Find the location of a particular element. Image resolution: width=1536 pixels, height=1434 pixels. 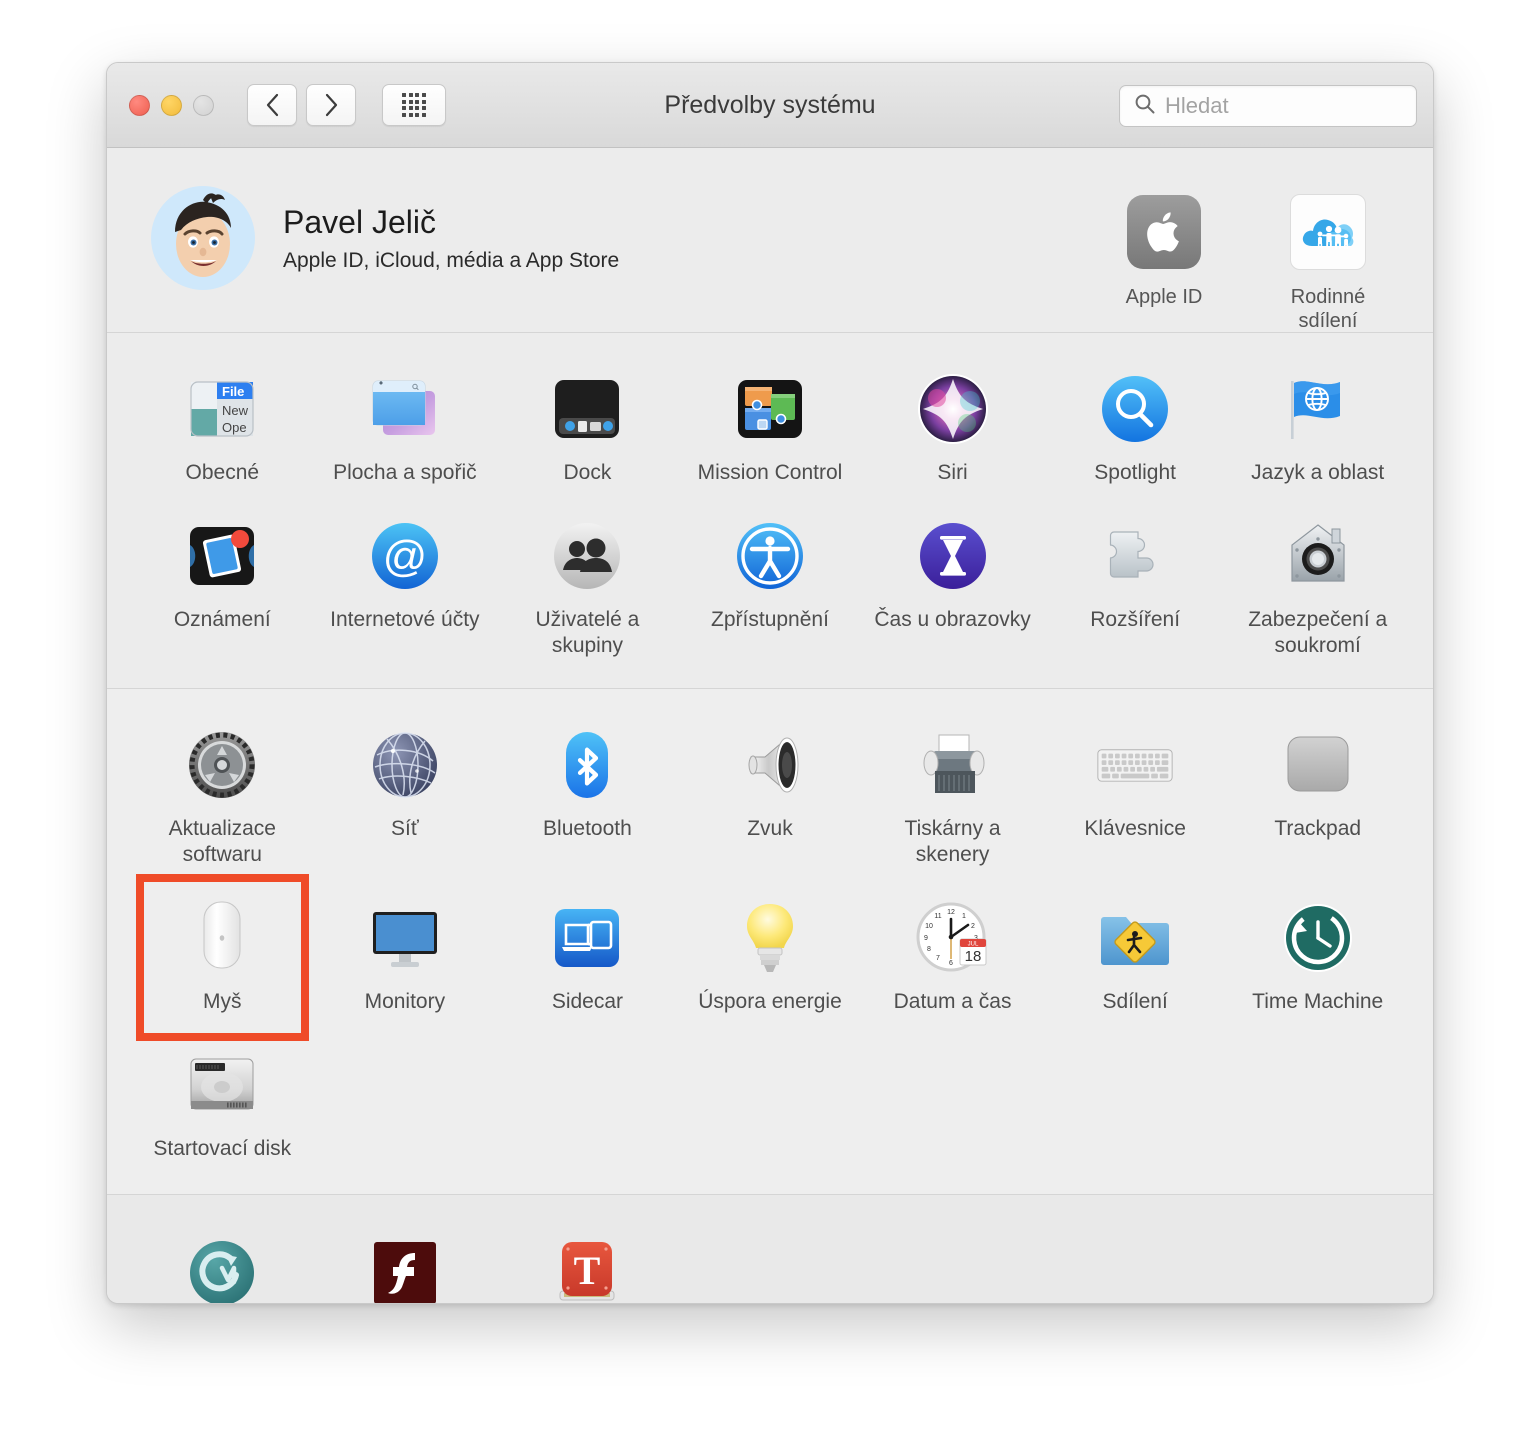

pref-label: Apple ID is located at coordinates (1164, 297).